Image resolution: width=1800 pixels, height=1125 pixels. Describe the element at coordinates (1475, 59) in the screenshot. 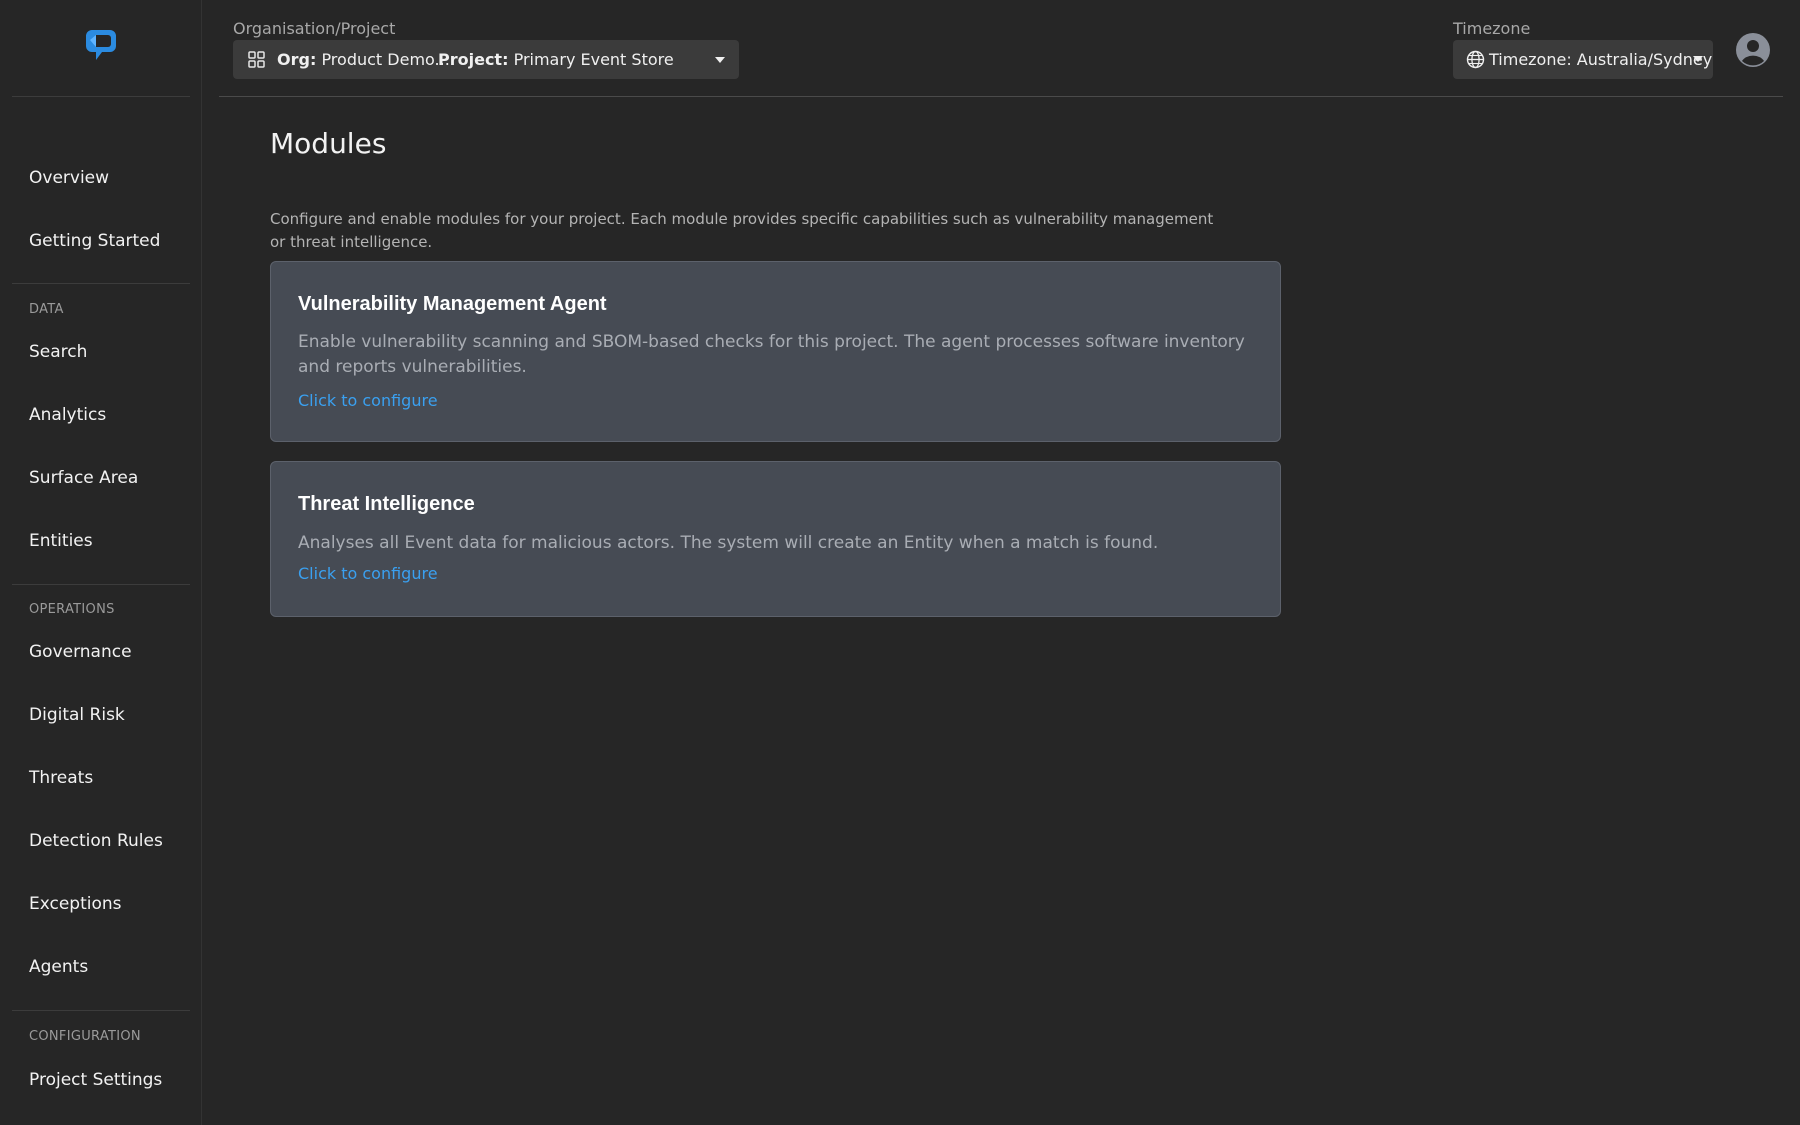

I see `globe-icon` at that location.